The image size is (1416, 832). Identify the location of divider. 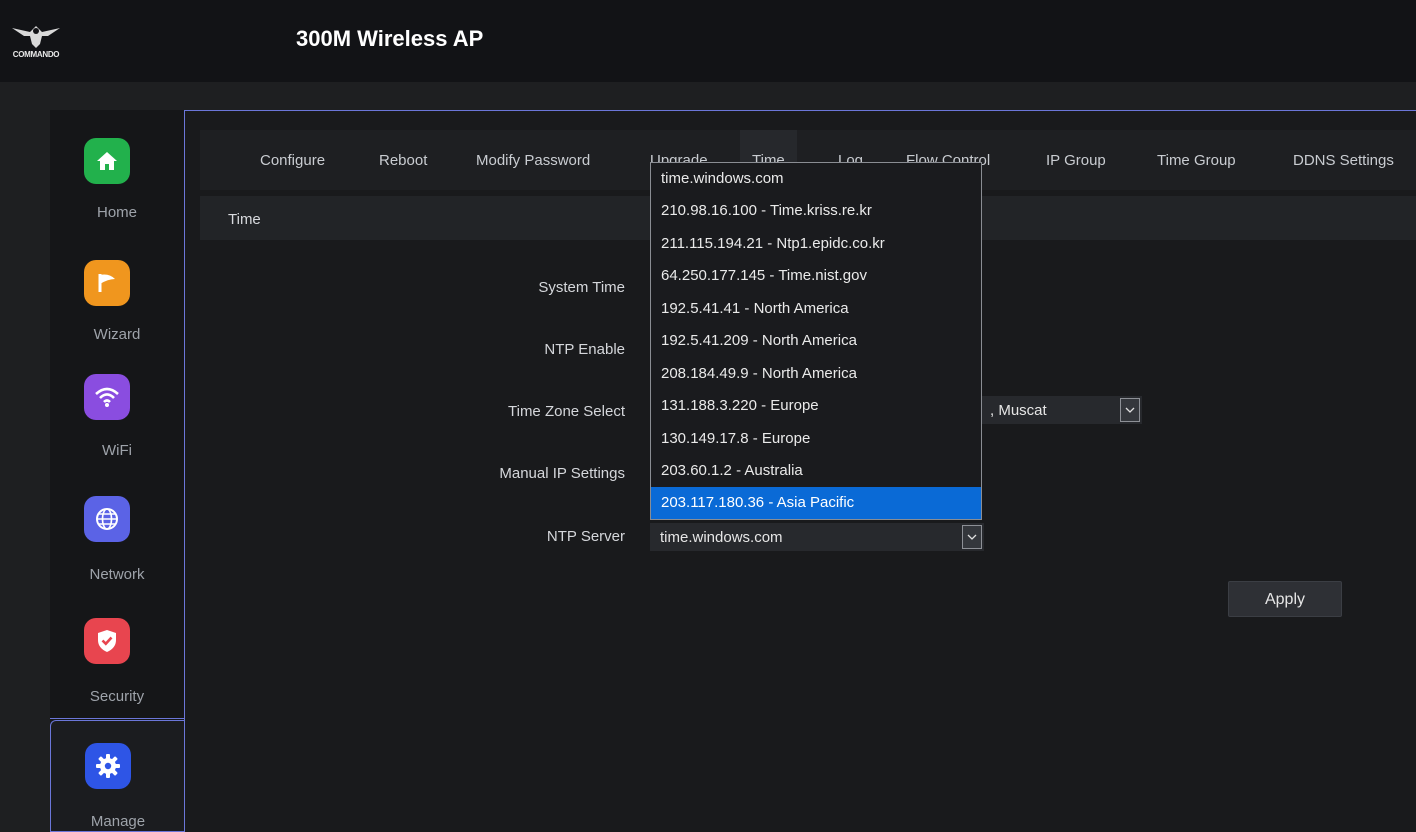
(117, 718).